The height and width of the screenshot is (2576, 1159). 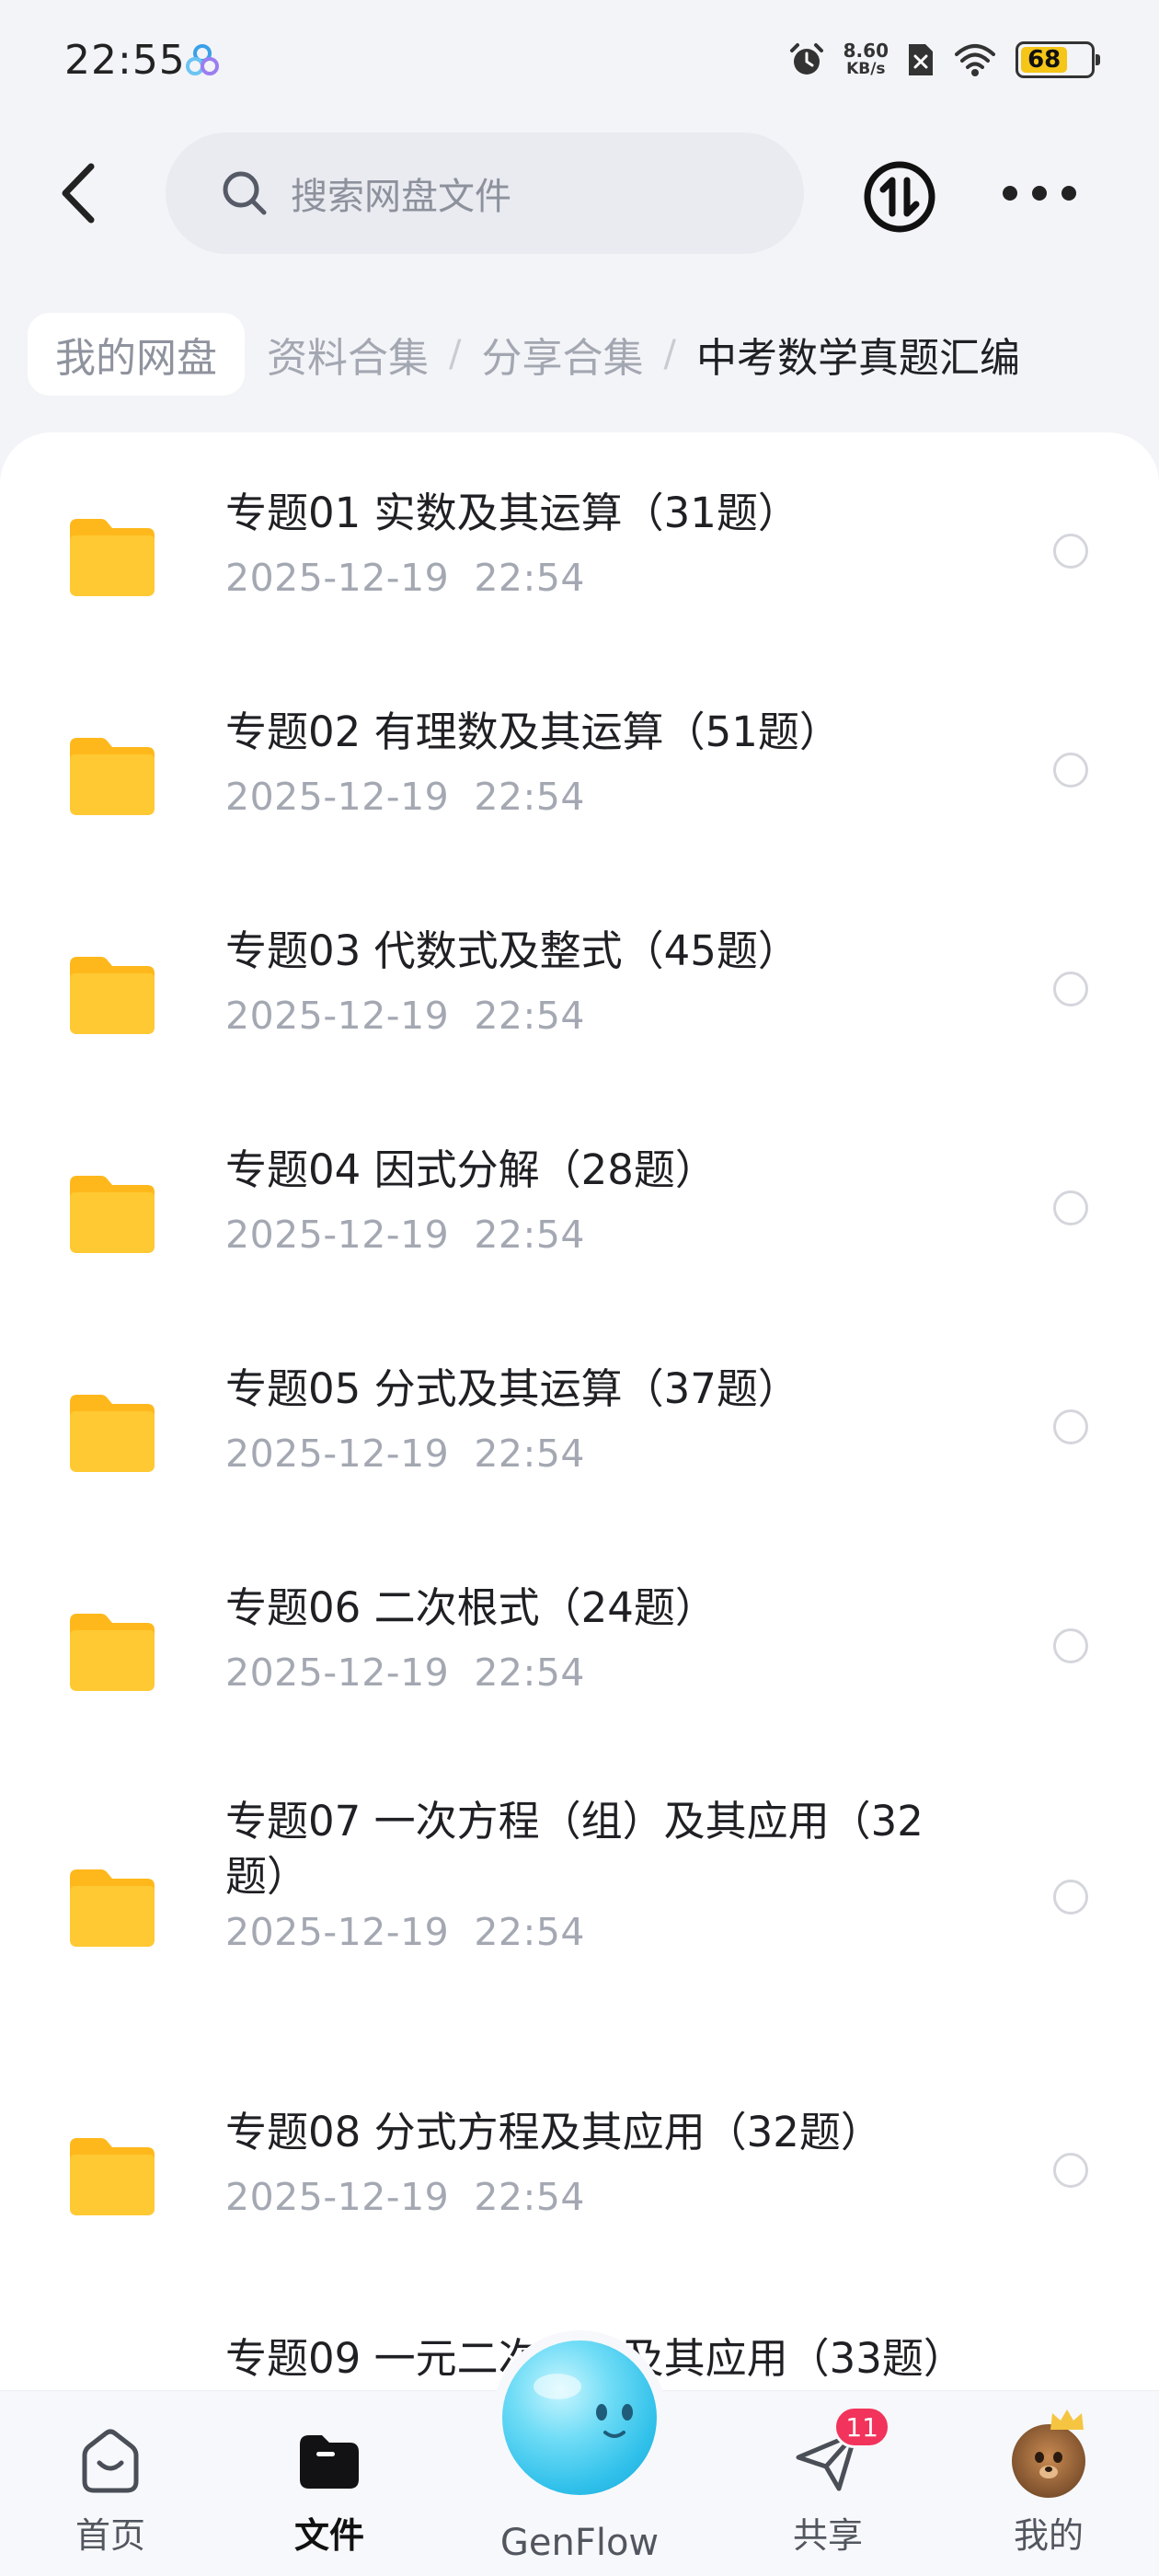 I want to click on breadcrumb-item: 分享合集, so click(x=562, y=354).